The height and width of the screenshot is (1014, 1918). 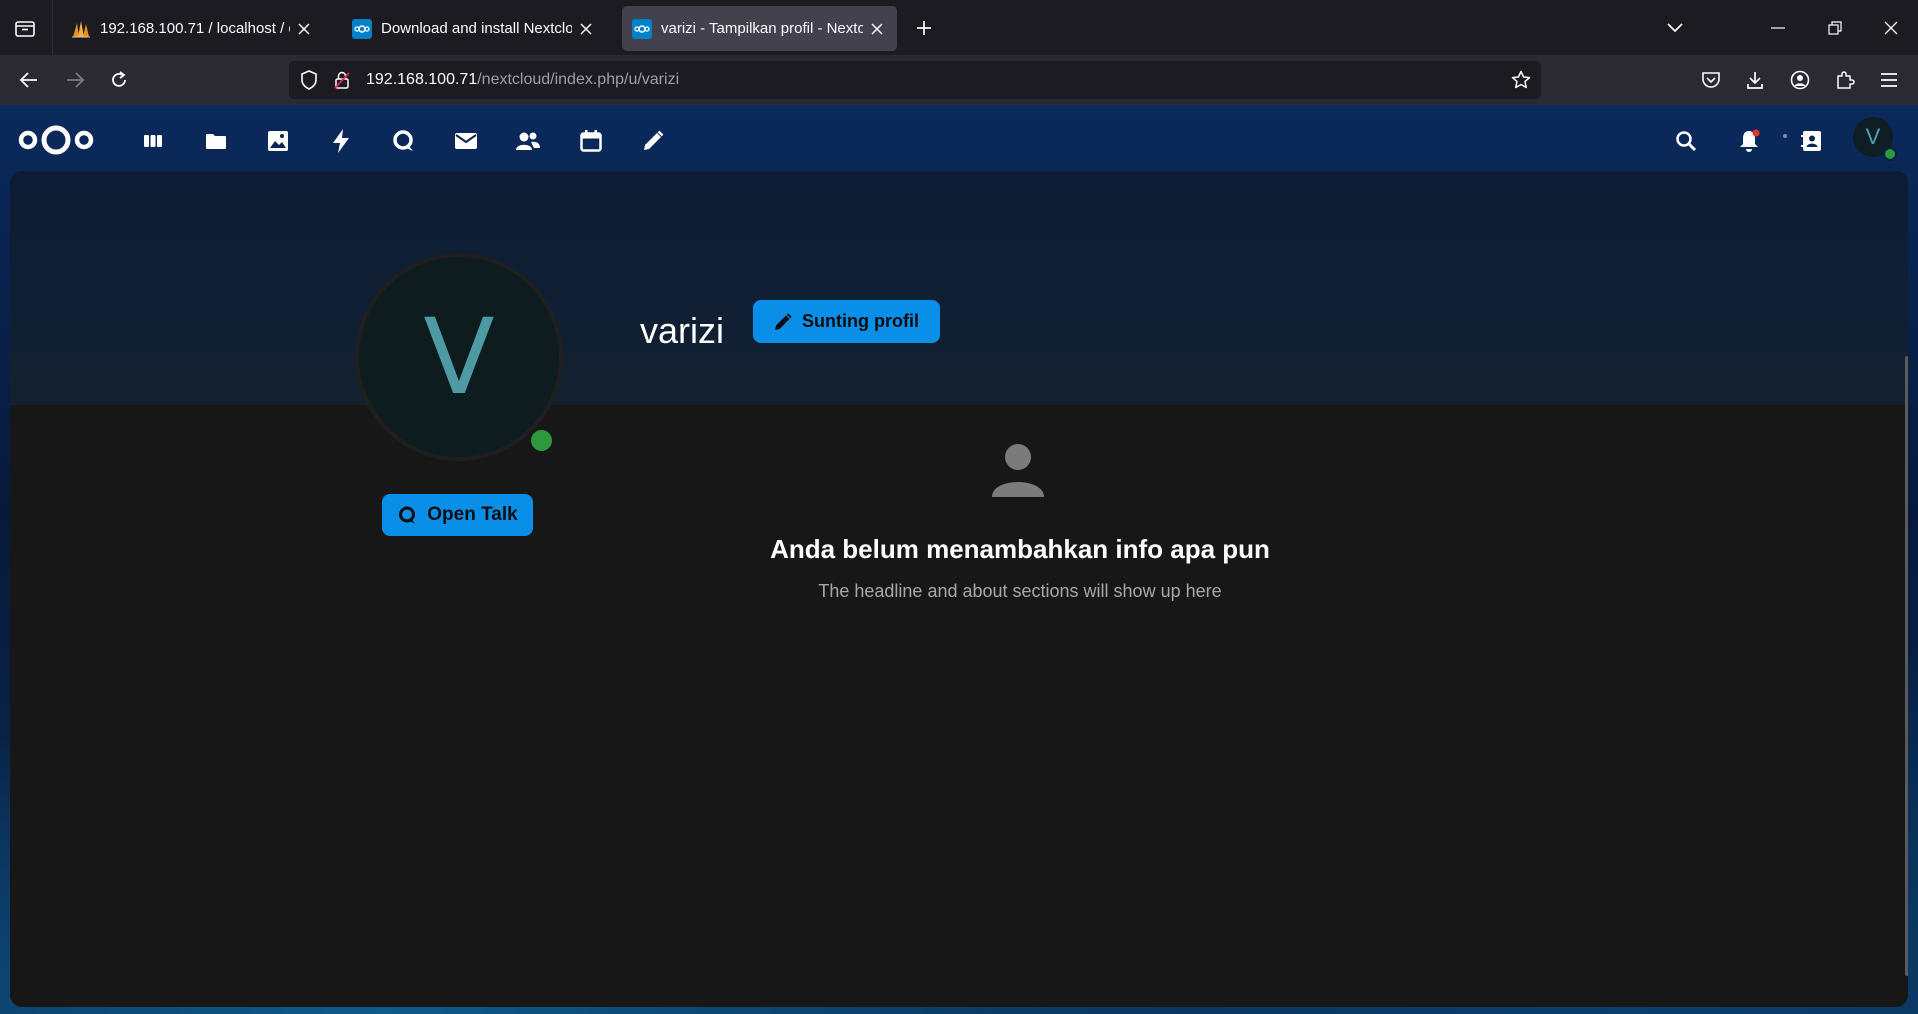 I want to click on tab-title: varizi - Tampilkan profil - Nextcloud, so click(x=762, y=28).